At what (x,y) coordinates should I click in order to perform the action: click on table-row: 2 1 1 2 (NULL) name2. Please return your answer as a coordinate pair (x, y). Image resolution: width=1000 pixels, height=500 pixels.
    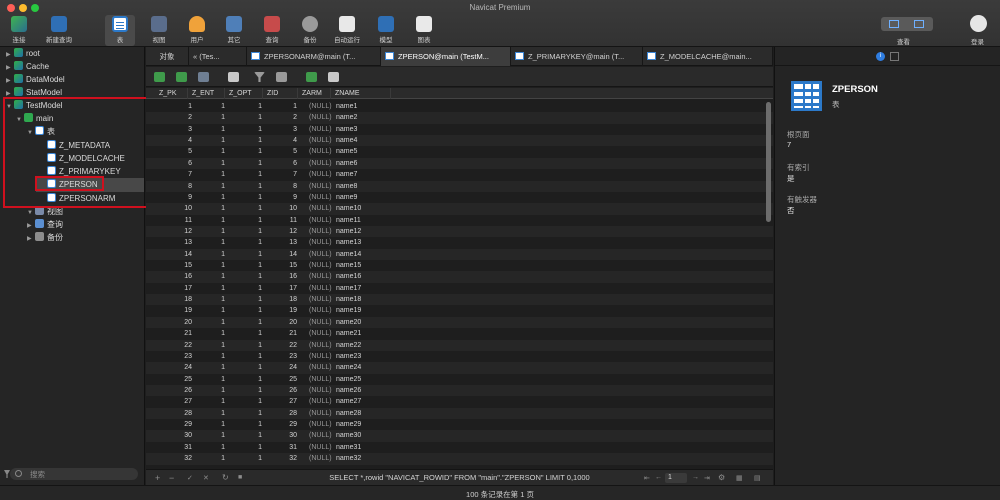
    Looking at the image, I should click on (459, 118).